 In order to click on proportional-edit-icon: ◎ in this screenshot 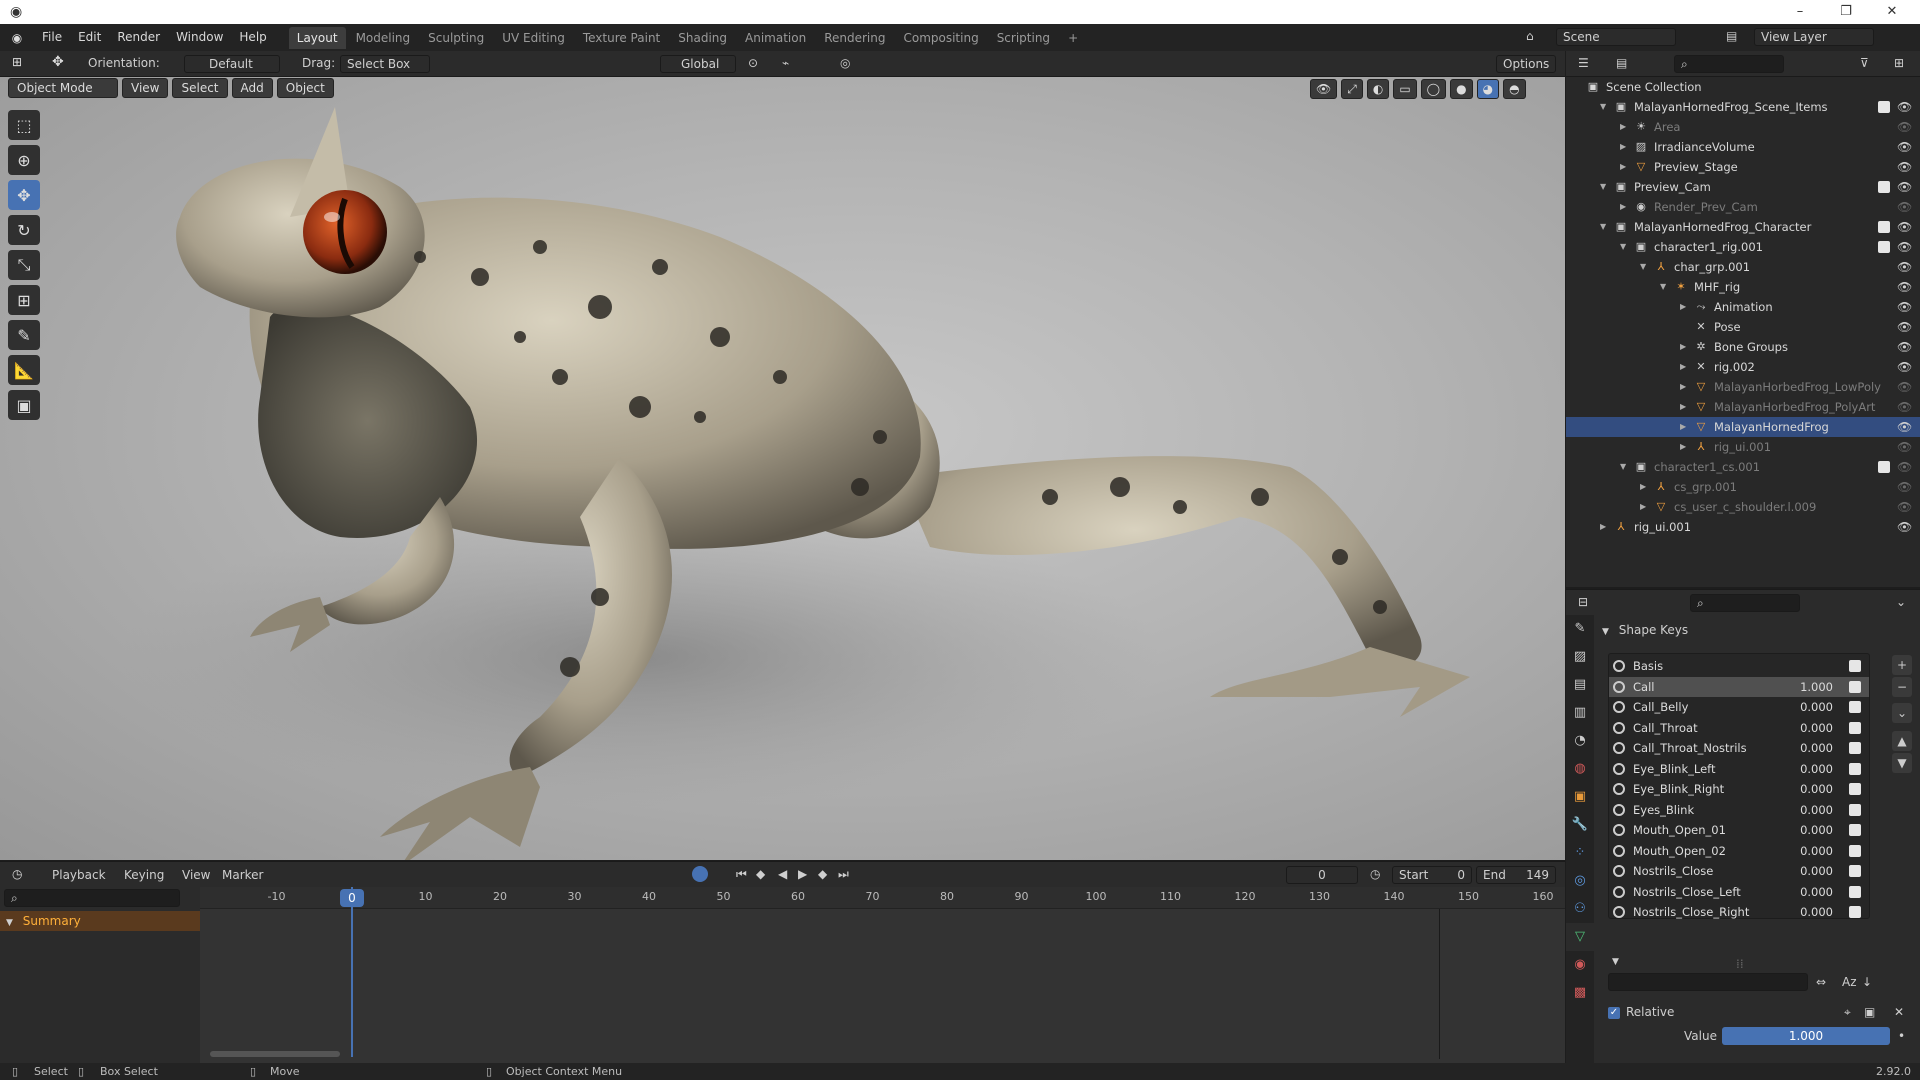, I will do `click(845, 63)`.